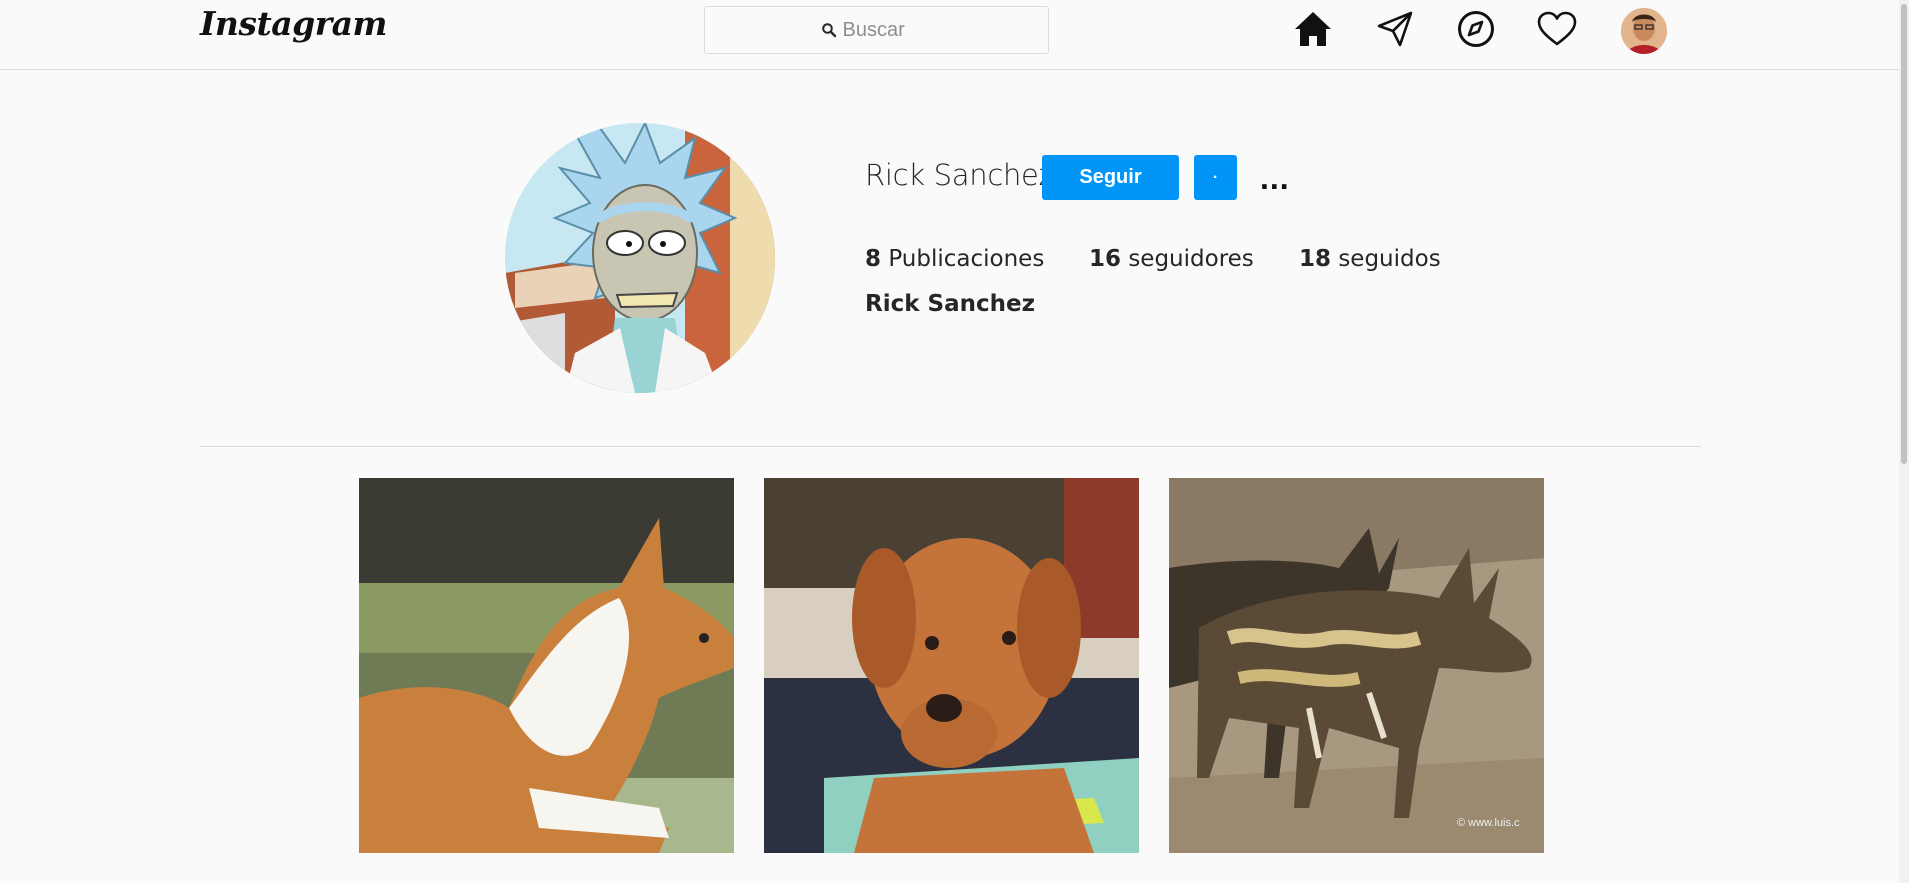  I want to click on heart-icon, so click(1557, 29).